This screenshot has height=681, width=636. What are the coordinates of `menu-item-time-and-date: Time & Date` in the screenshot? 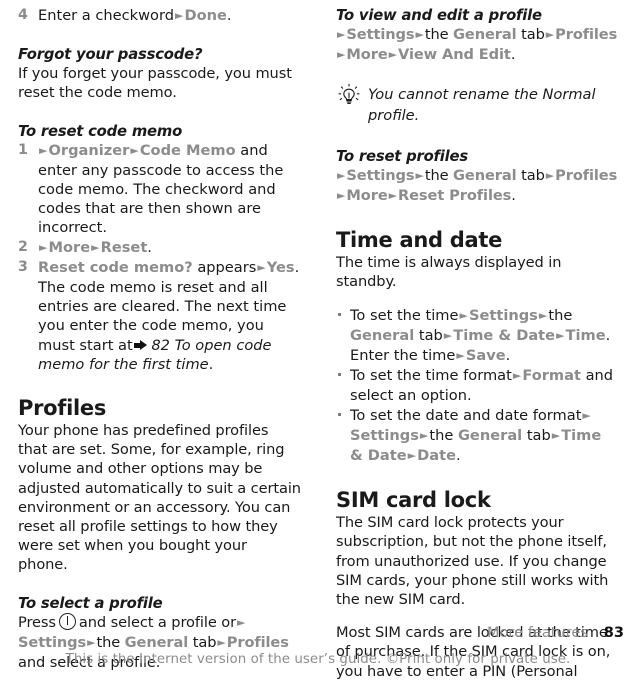 It's located at (504, 335).